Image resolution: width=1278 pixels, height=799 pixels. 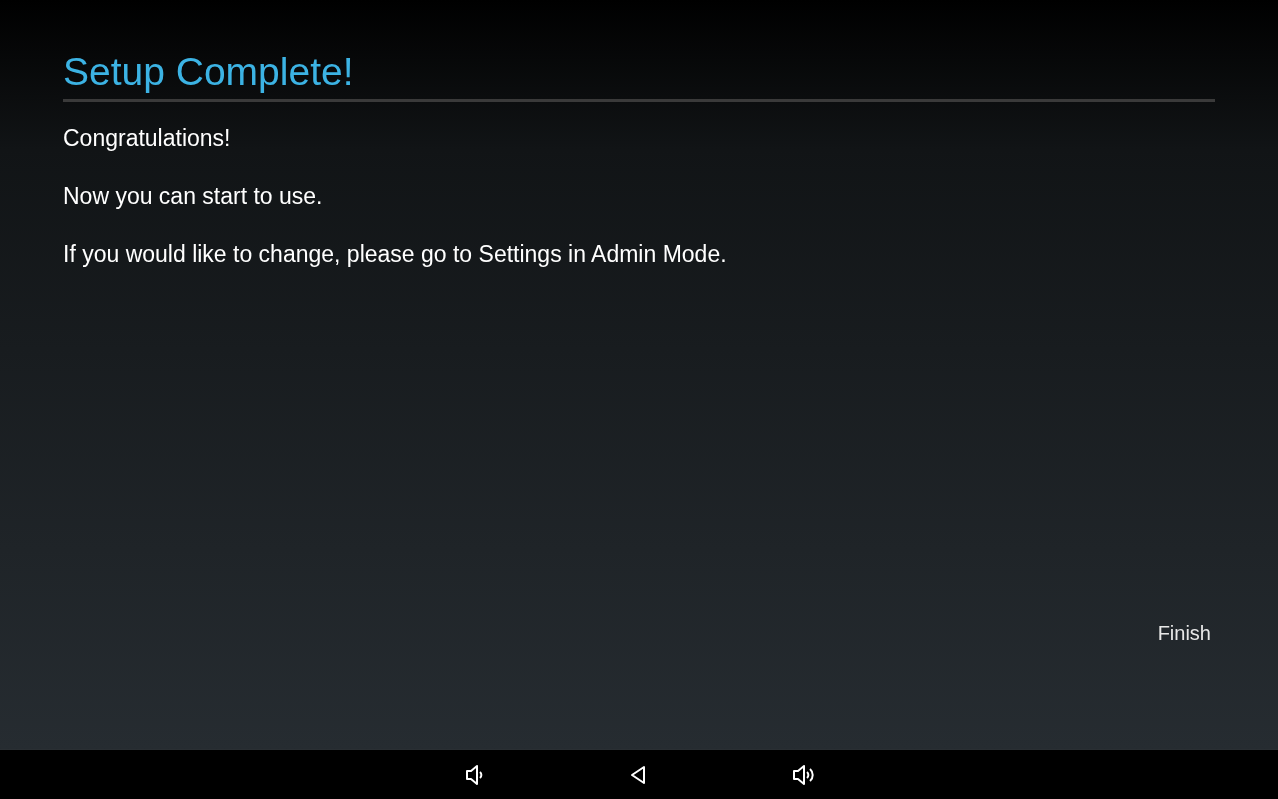 I want to click on message-text: Now you can start to use., so click(x=193, y=196).